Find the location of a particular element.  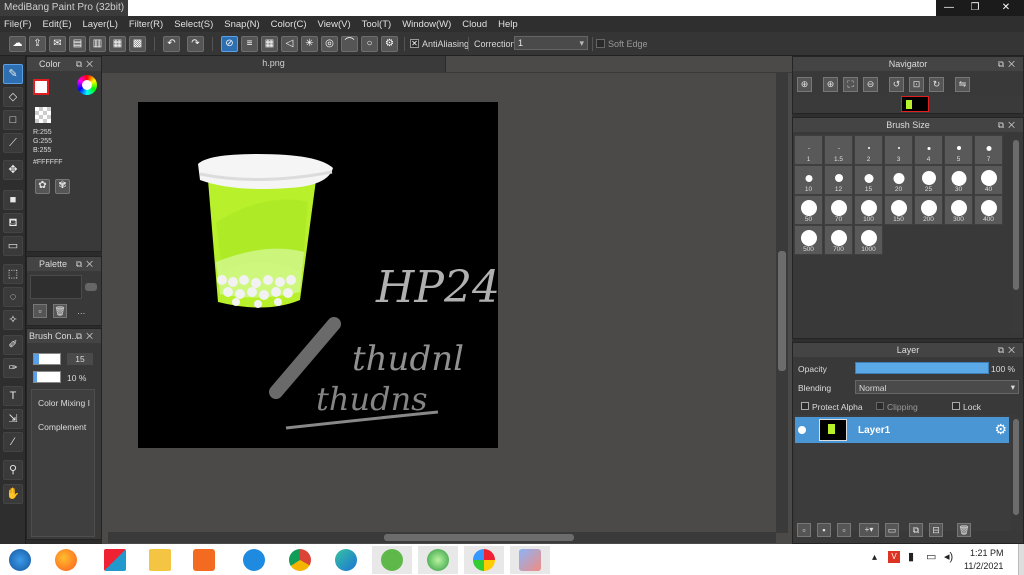

undo-icon: ↶ is located at coordinates (171, 44).